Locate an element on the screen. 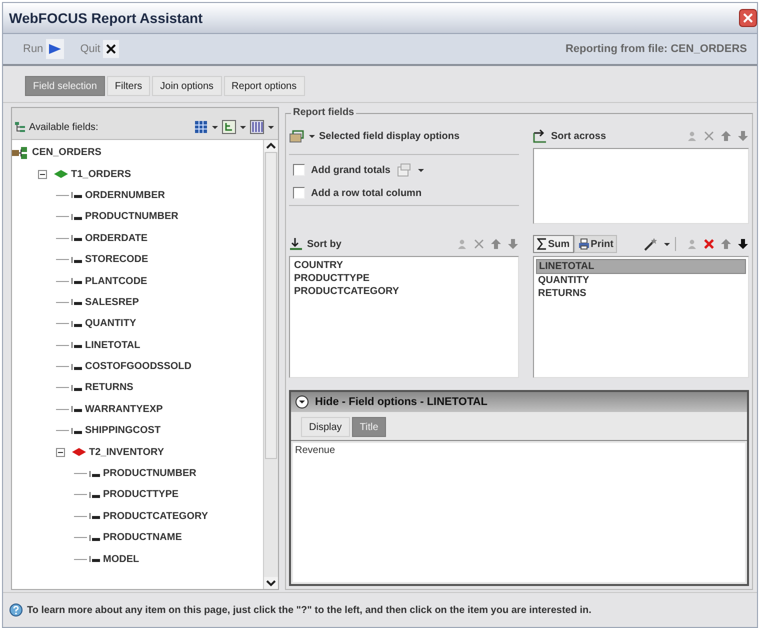  grid-icon is located at coordinates (201, 127).